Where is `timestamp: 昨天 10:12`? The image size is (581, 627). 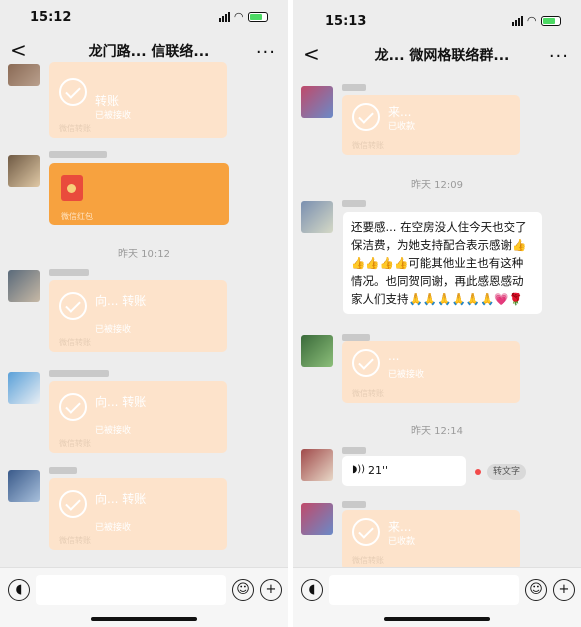 timestamp: 昨天 10:12 is located at coordinates (144, 254).